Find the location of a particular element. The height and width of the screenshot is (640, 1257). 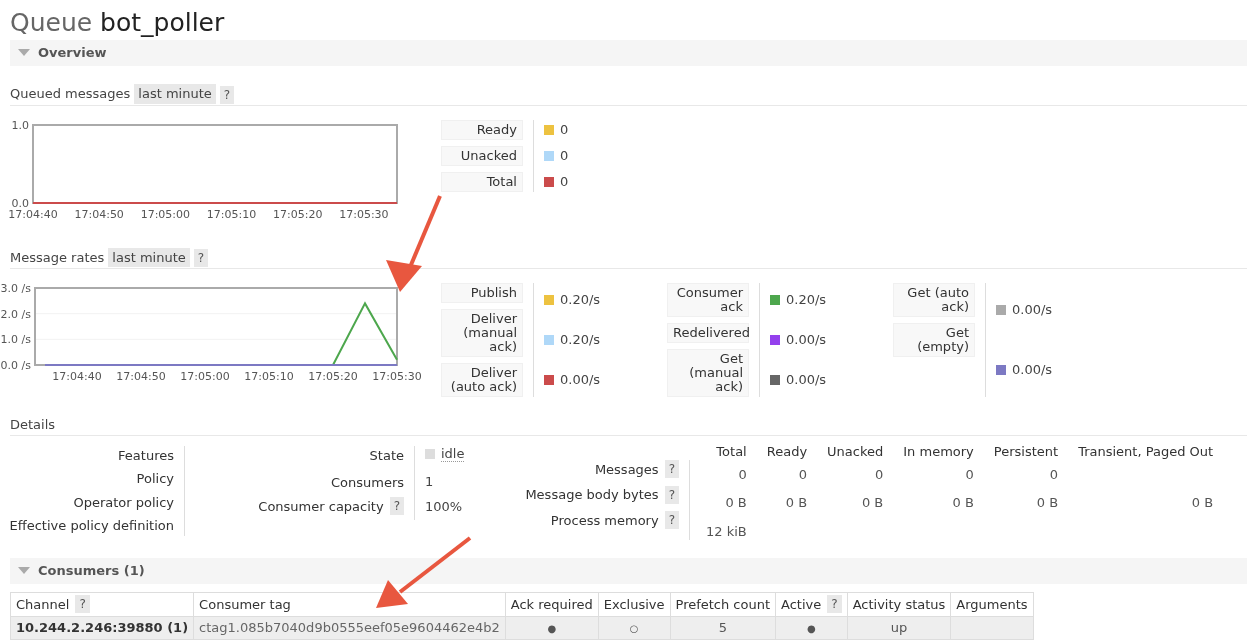

detail-label: Effective policy definition is located at coordinates (91, 526).